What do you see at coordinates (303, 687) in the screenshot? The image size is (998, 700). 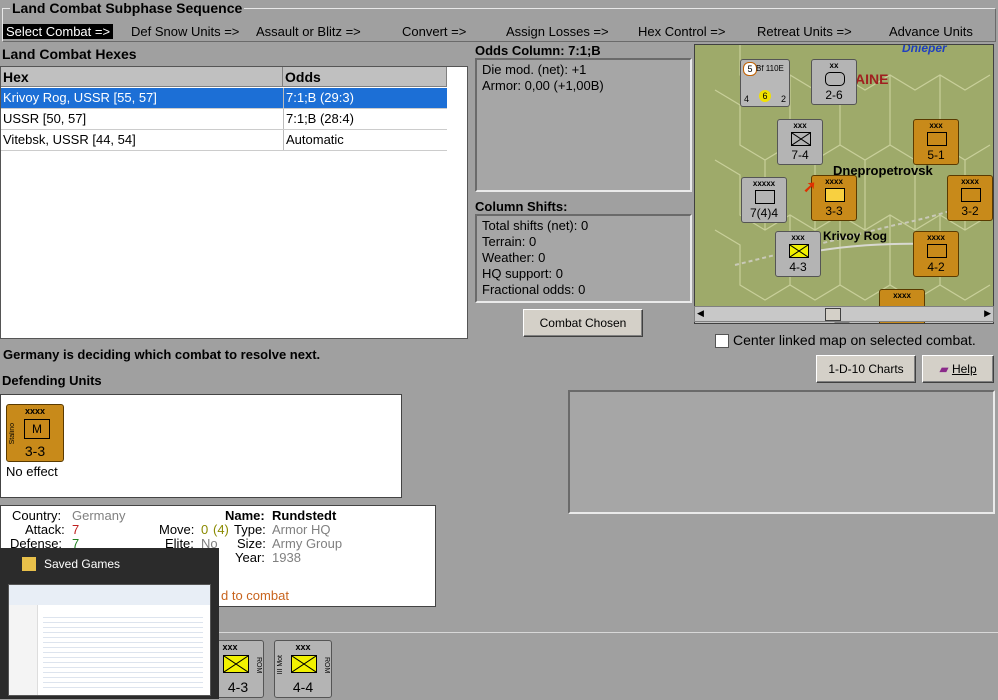 I see `counter-value: 4-4` at bounding box center [303, 687].